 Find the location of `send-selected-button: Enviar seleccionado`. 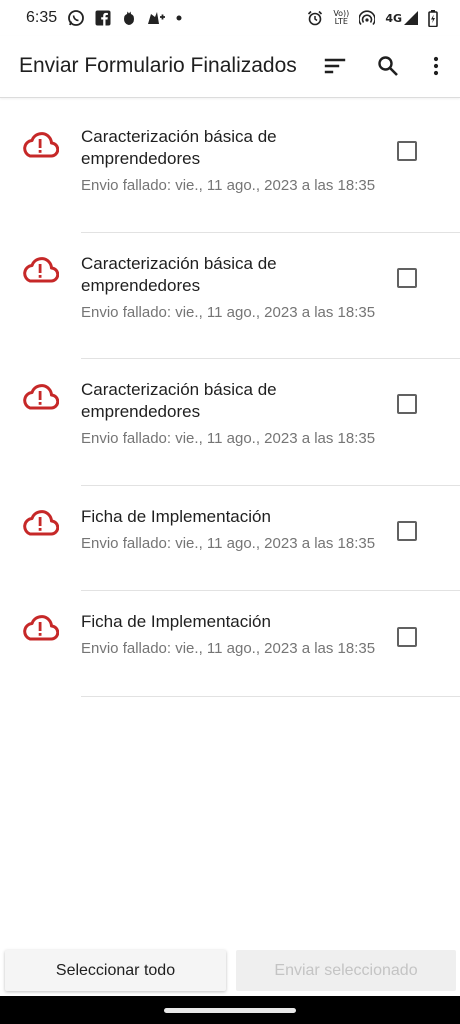

send-selected-button: Enviar seleccionado is located at coordinates (346, 970).